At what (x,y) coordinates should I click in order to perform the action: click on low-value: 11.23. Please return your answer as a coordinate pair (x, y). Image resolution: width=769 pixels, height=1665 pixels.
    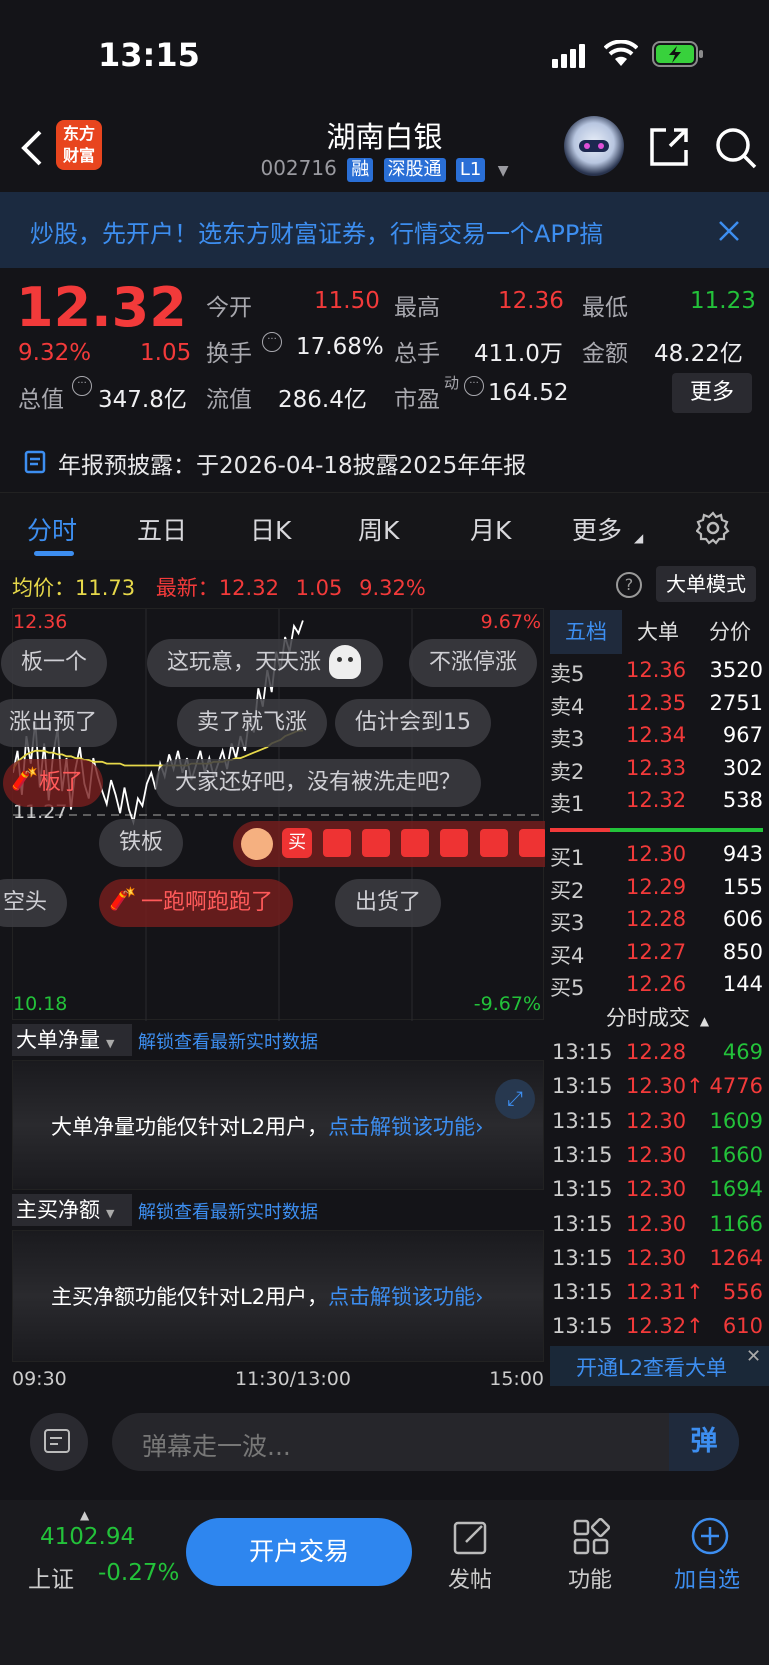
    Looking at the image, I should click on (723, 301).